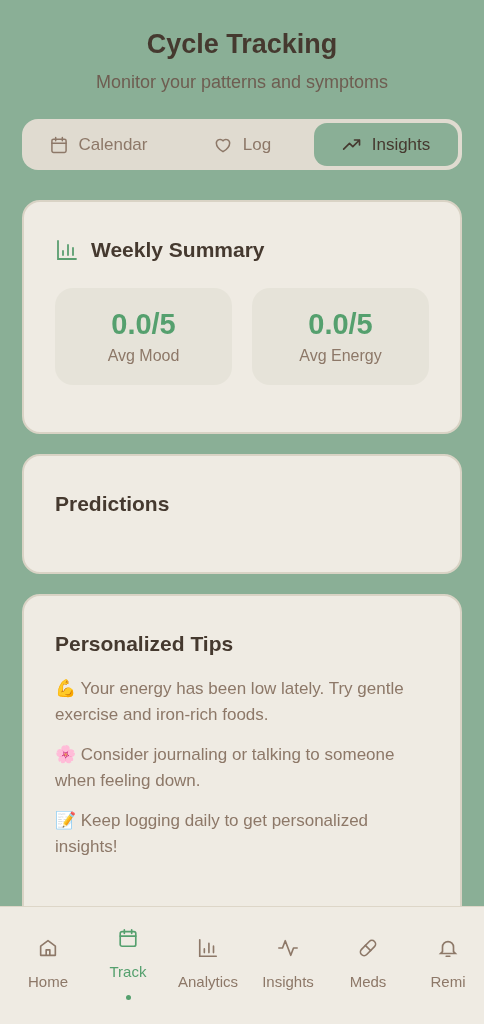  What do you see at coordinates (340, 356) in the screenshot?
I see `stat-label: Avg Energy` at bounding box center [340, 356].